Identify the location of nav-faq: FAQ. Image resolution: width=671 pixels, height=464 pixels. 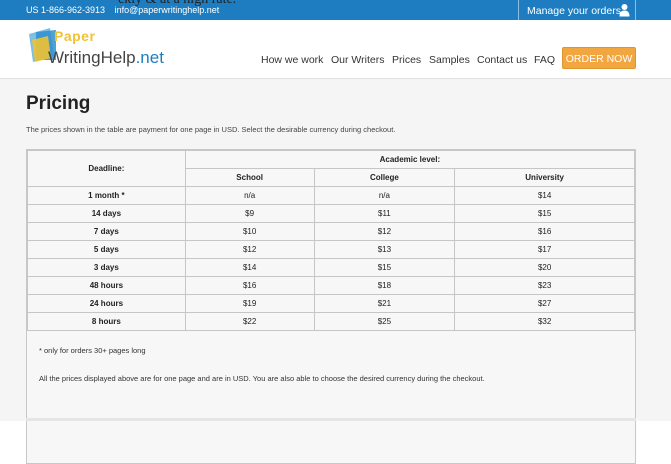
(544, 60).